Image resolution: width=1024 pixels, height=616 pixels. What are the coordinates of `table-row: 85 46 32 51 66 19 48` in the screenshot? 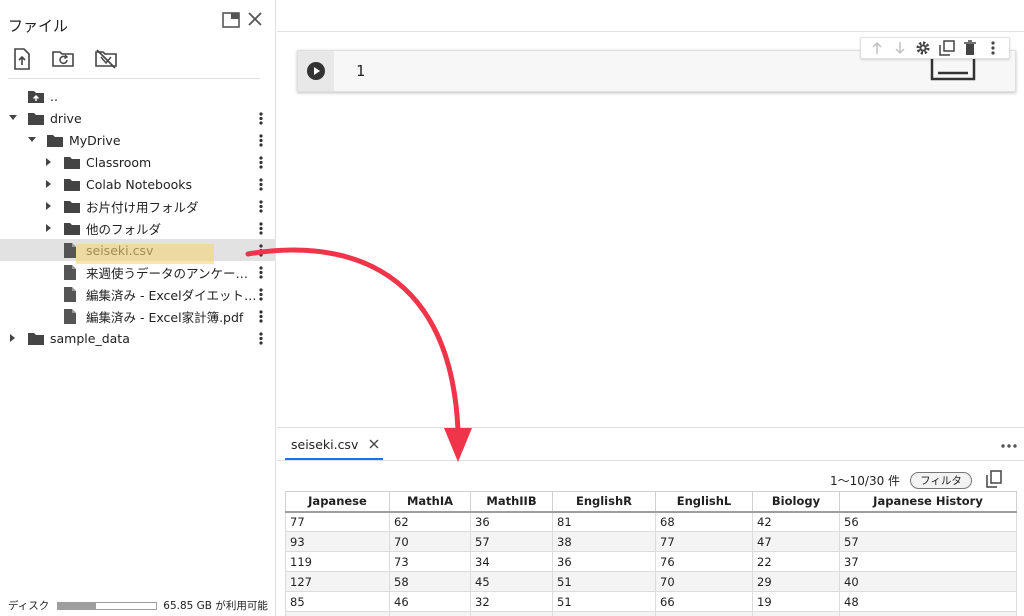 It's located at (651, 601).